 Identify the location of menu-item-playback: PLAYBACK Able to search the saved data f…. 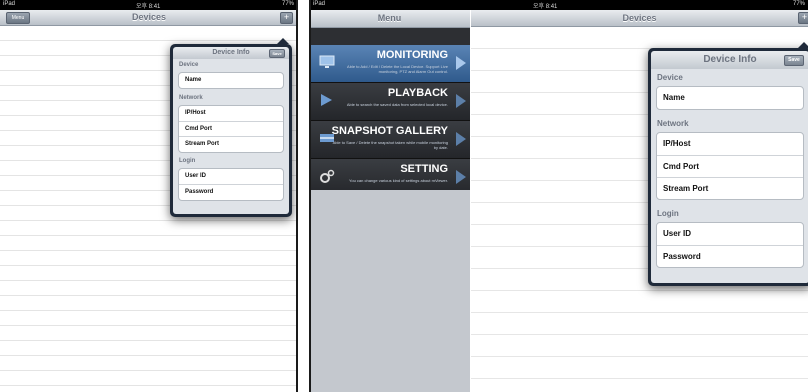
(389, 102).